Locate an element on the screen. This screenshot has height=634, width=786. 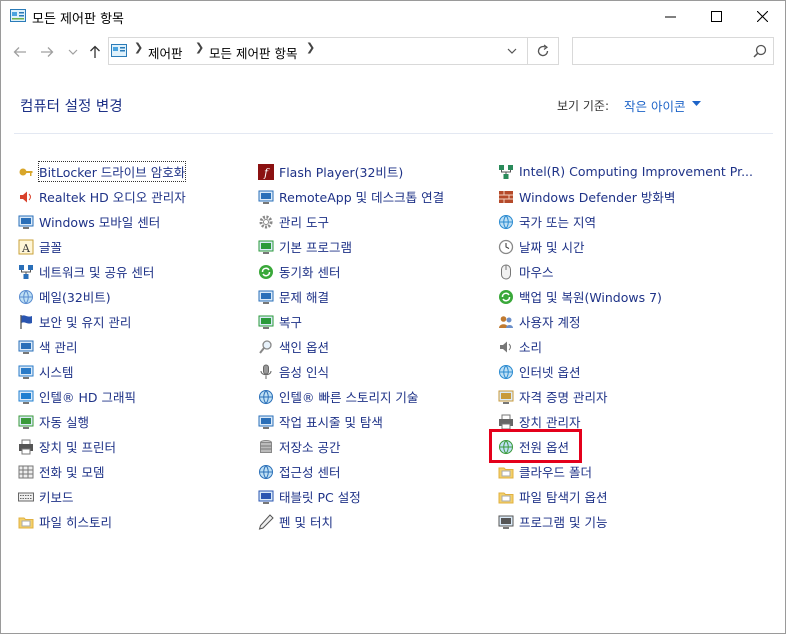
control-panel-item: 전화 및 모뎀 is located at coordinates (138, 471).